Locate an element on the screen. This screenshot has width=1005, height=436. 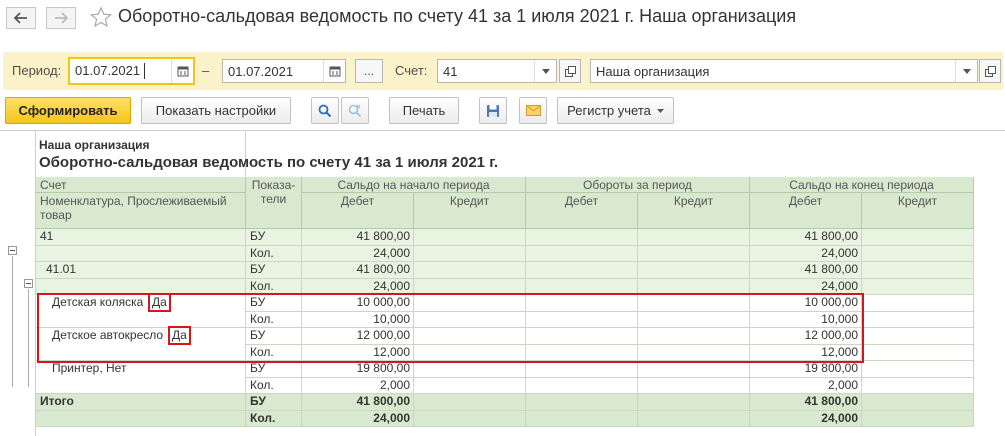
date-from-field: 01.07.2021 is located at coordinates (131, 71).